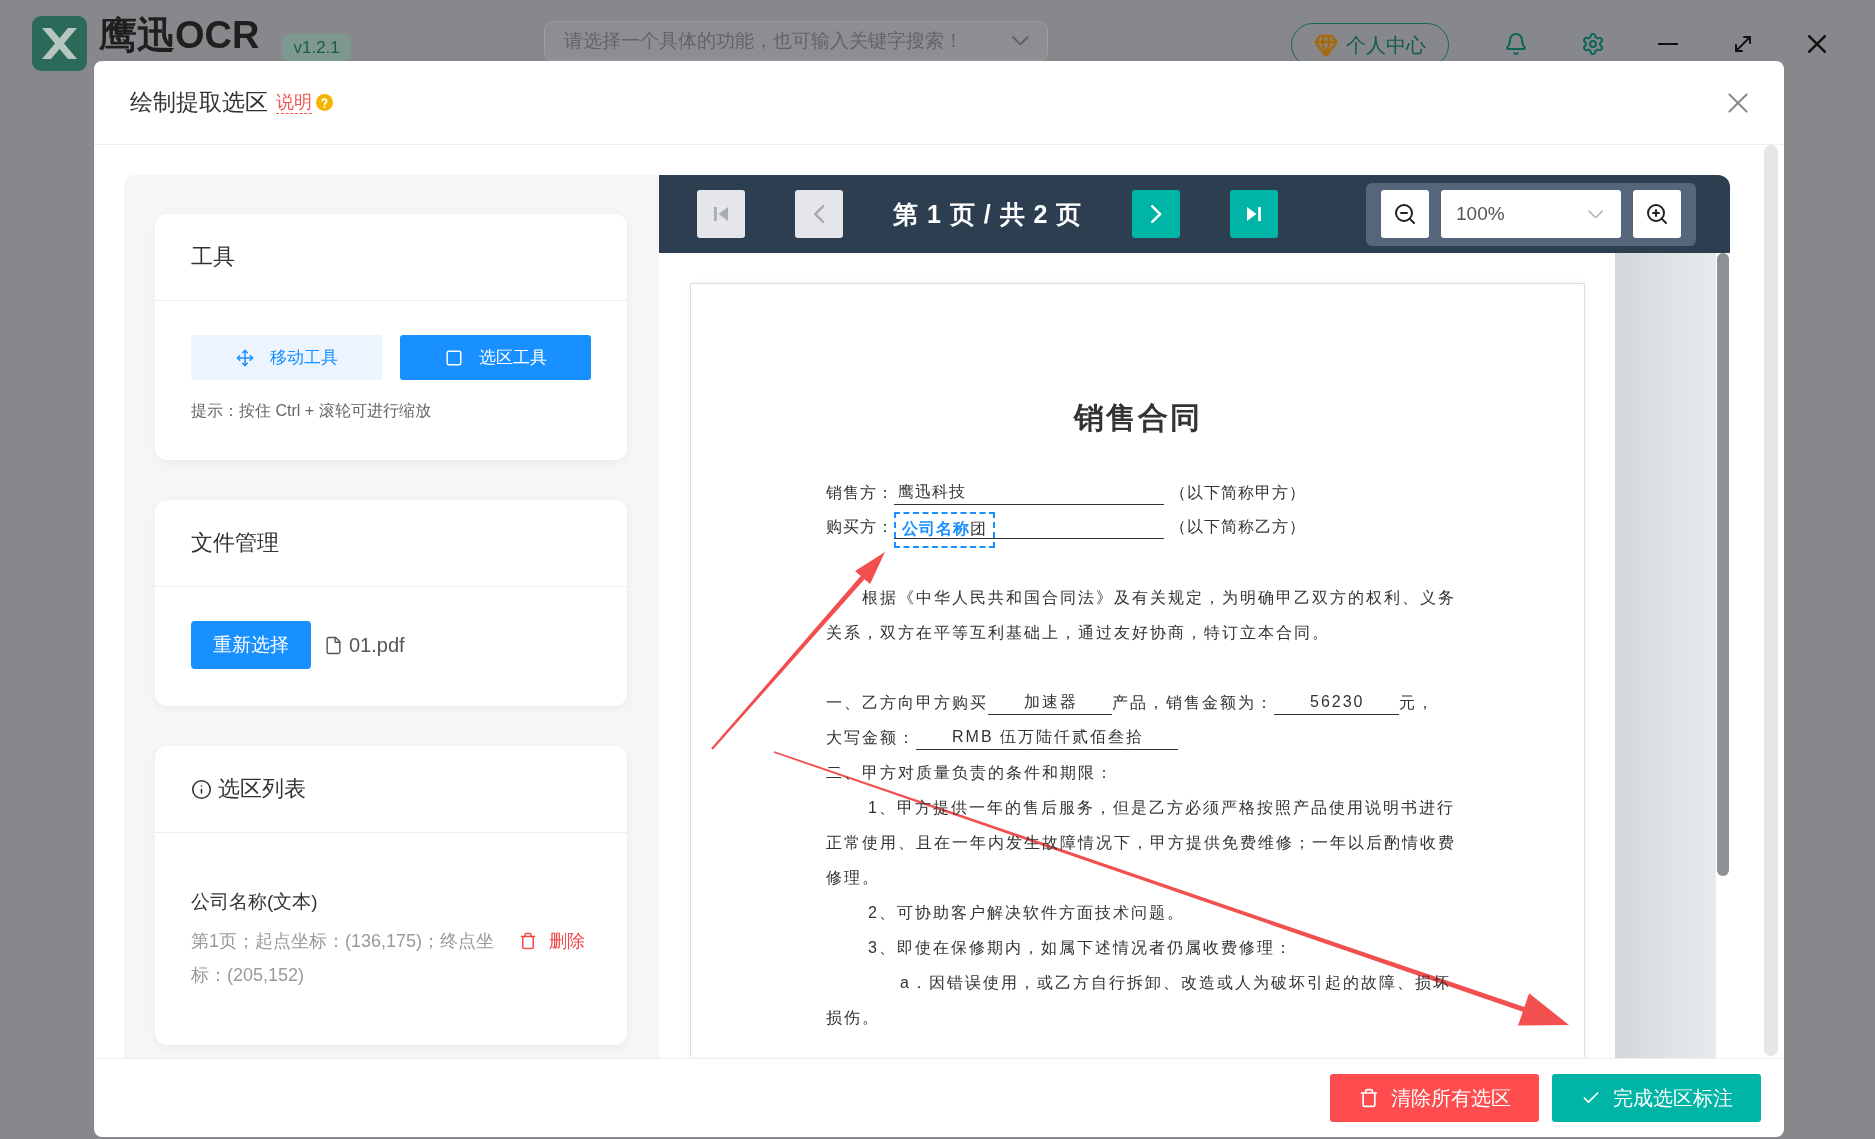 This screenshot has height=1139, width=1875. I want to click on document-text: 3、即使在保修期内，如属下述情况者仍属收费修理：, so click(1080, 948).